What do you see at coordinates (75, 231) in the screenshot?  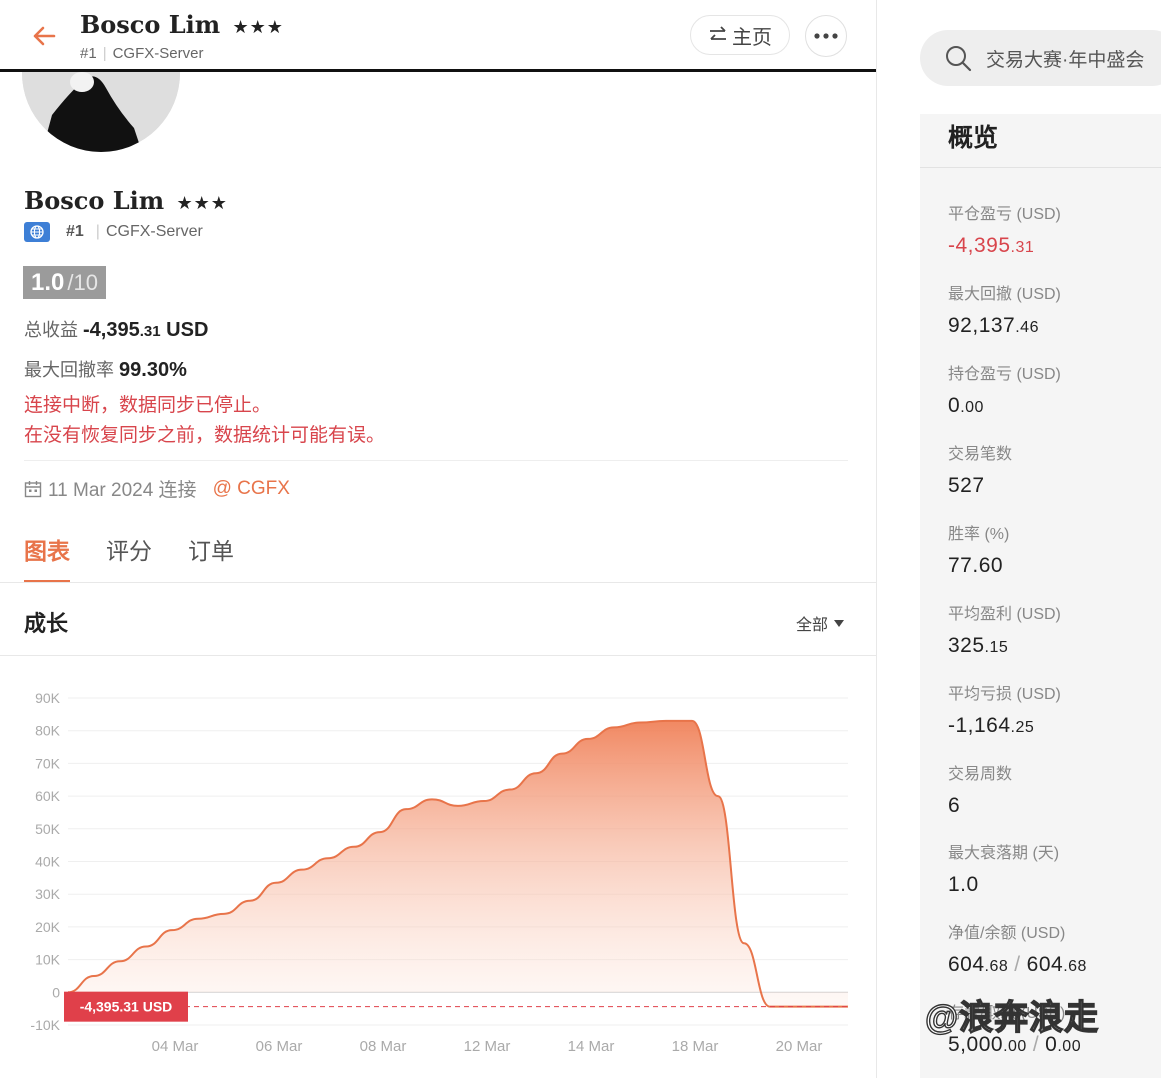 I see `rank: #1` at bounding box center [75, 231].